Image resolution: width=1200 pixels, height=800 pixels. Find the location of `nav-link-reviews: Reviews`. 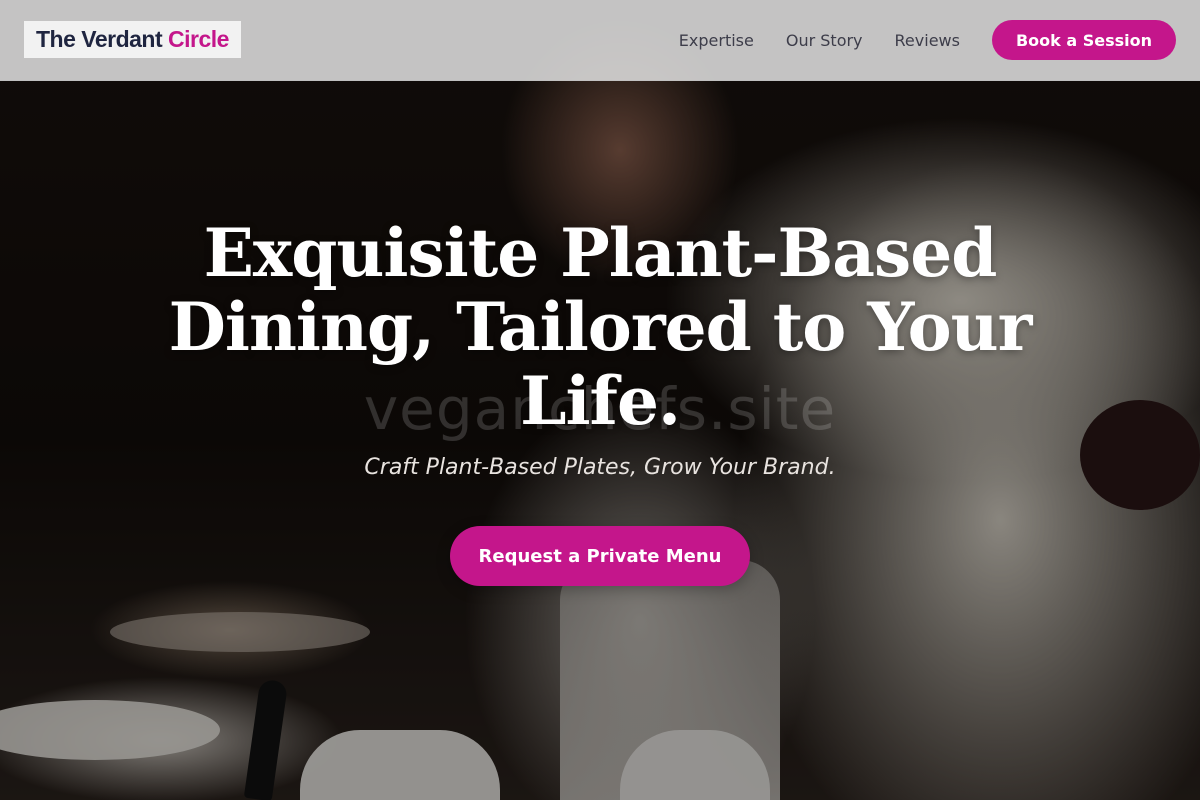

nav-link-reviews: Reviews is located at coordinates (927, 40).